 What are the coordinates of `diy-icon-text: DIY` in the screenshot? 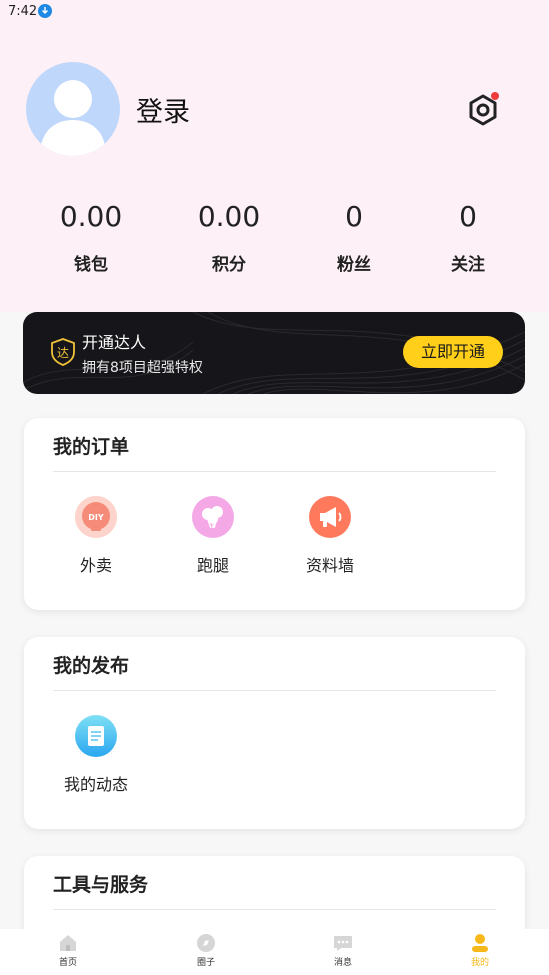 It's located at (96, 517).